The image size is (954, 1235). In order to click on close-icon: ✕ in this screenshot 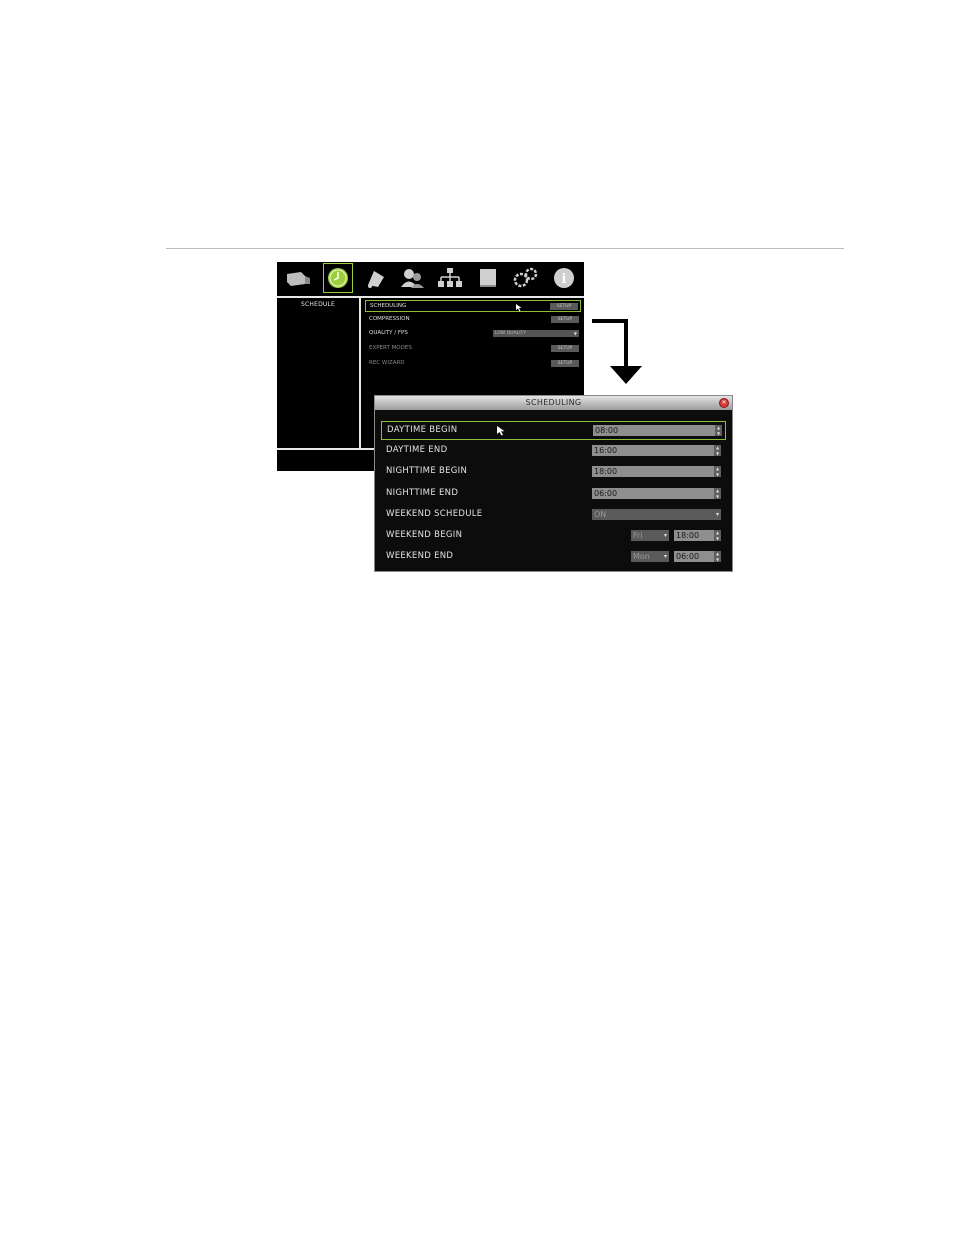, I will do `click(724, 403)`.